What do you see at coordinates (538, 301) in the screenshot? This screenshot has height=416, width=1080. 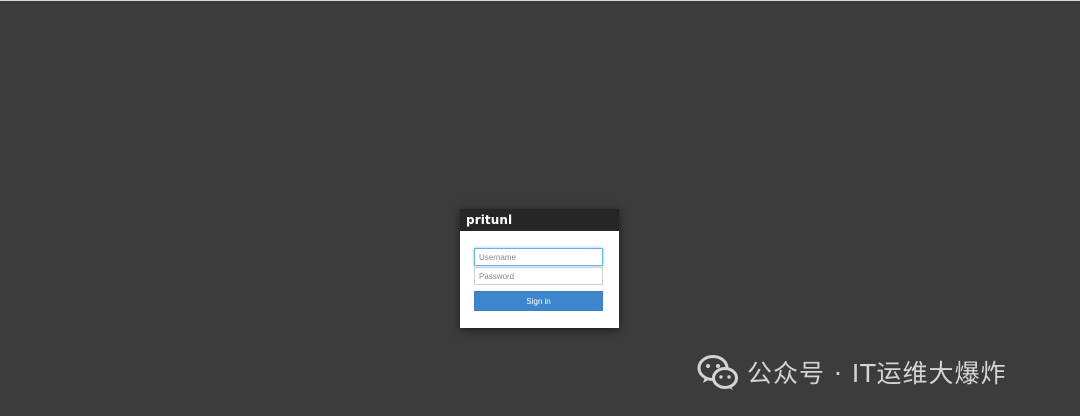 I see `sign-in-button: Sign in` at bounding box center [538, 301].